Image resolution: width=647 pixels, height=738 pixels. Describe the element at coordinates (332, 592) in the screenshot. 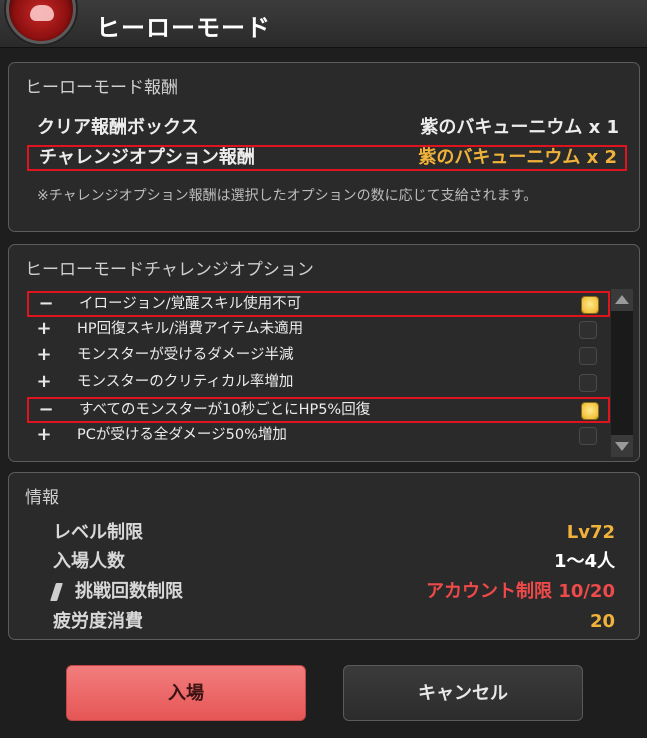

I see `info-row-attempt-limit: 挑戦回数制限 アカウント制限 10/20` at that location.